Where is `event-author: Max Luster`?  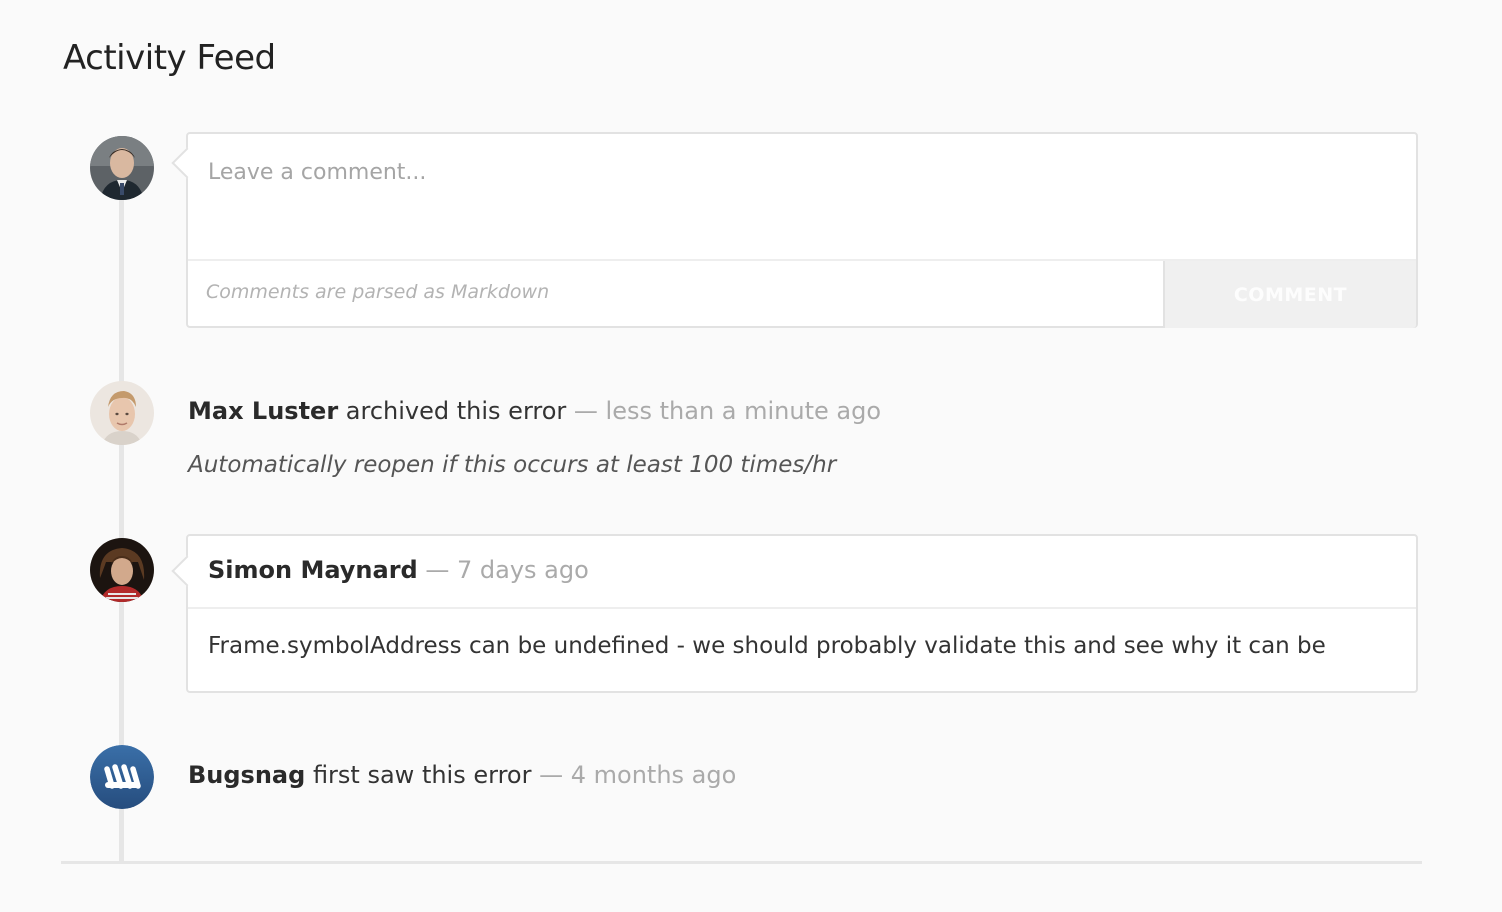
event-author: Max Luster is located at coordinates (263, 411).